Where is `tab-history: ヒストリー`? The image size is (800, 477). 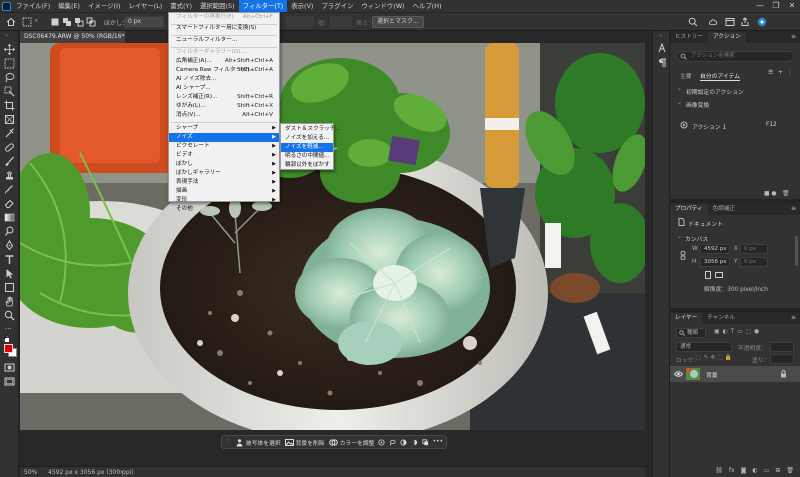 tab-history: ヒストリー is located at coordinates (689, 37).